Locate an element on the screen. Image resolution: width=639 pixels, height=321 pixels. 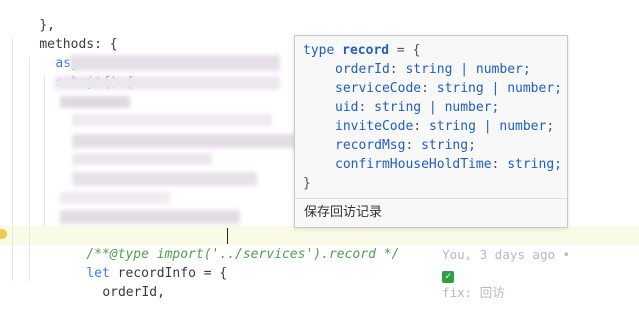
indent-guide is located at coordinates (12, 159).